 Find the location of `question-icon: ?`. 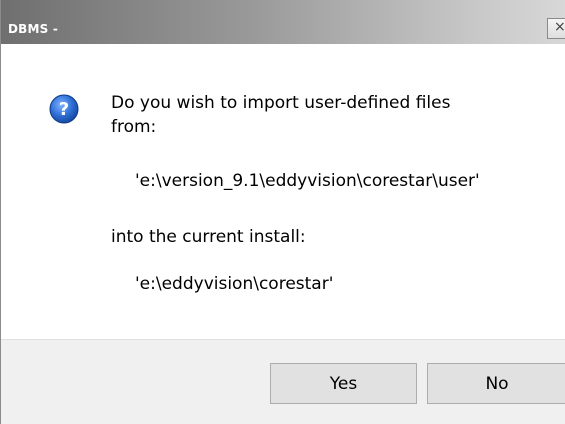

question-icon: ? is located at coordinates (64, 109).